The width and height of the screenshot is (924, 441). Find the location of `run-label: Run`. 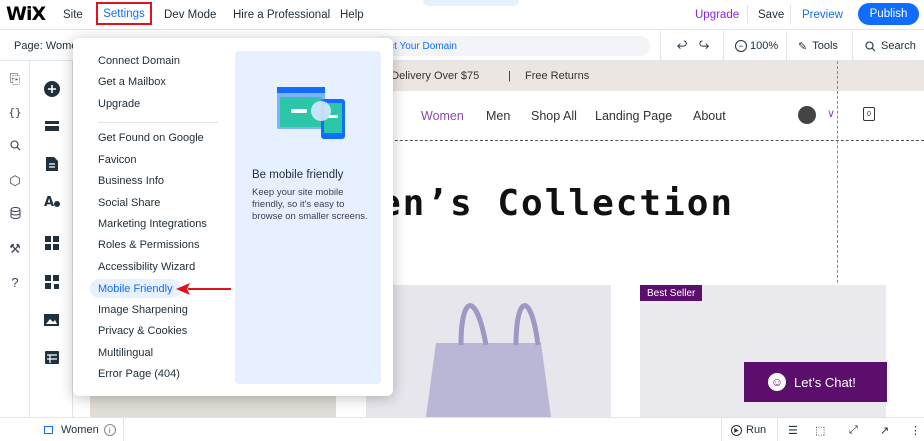

run-label: Run is located at coordinates (756, 430).